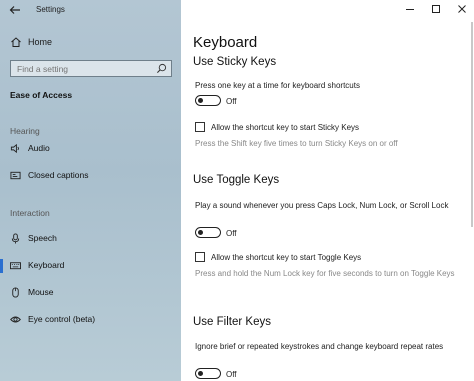 Image resolution: width=474 pixels, height=381 pixels. Describe the element at coordinates (81, 68) in the screenshot. I see `search-input` at that location.